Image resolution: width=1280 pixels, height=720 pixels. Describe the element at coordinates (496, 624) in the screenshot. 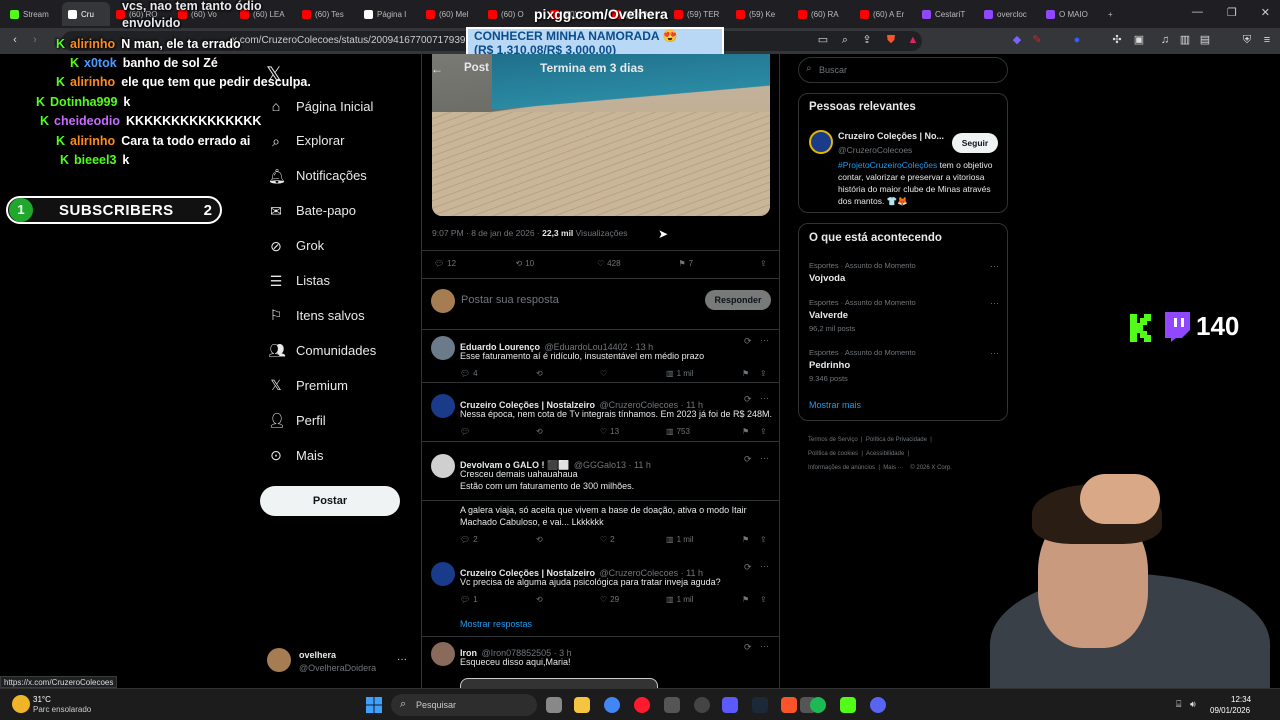

I see `show-replies-link: Mostrar respostas` at that location.